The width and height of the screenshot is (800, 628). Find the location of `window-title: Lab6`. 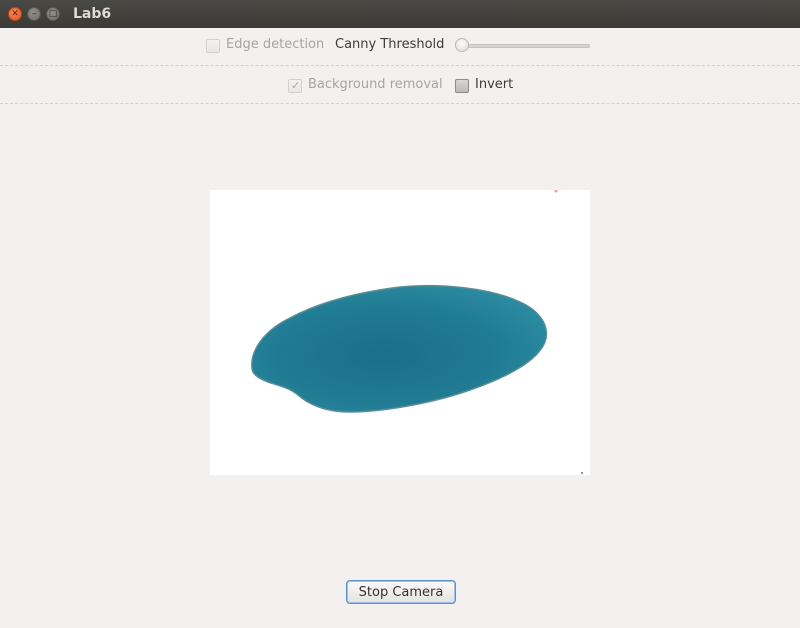

window-title: Lab6 is located at coordinates (92, 14).